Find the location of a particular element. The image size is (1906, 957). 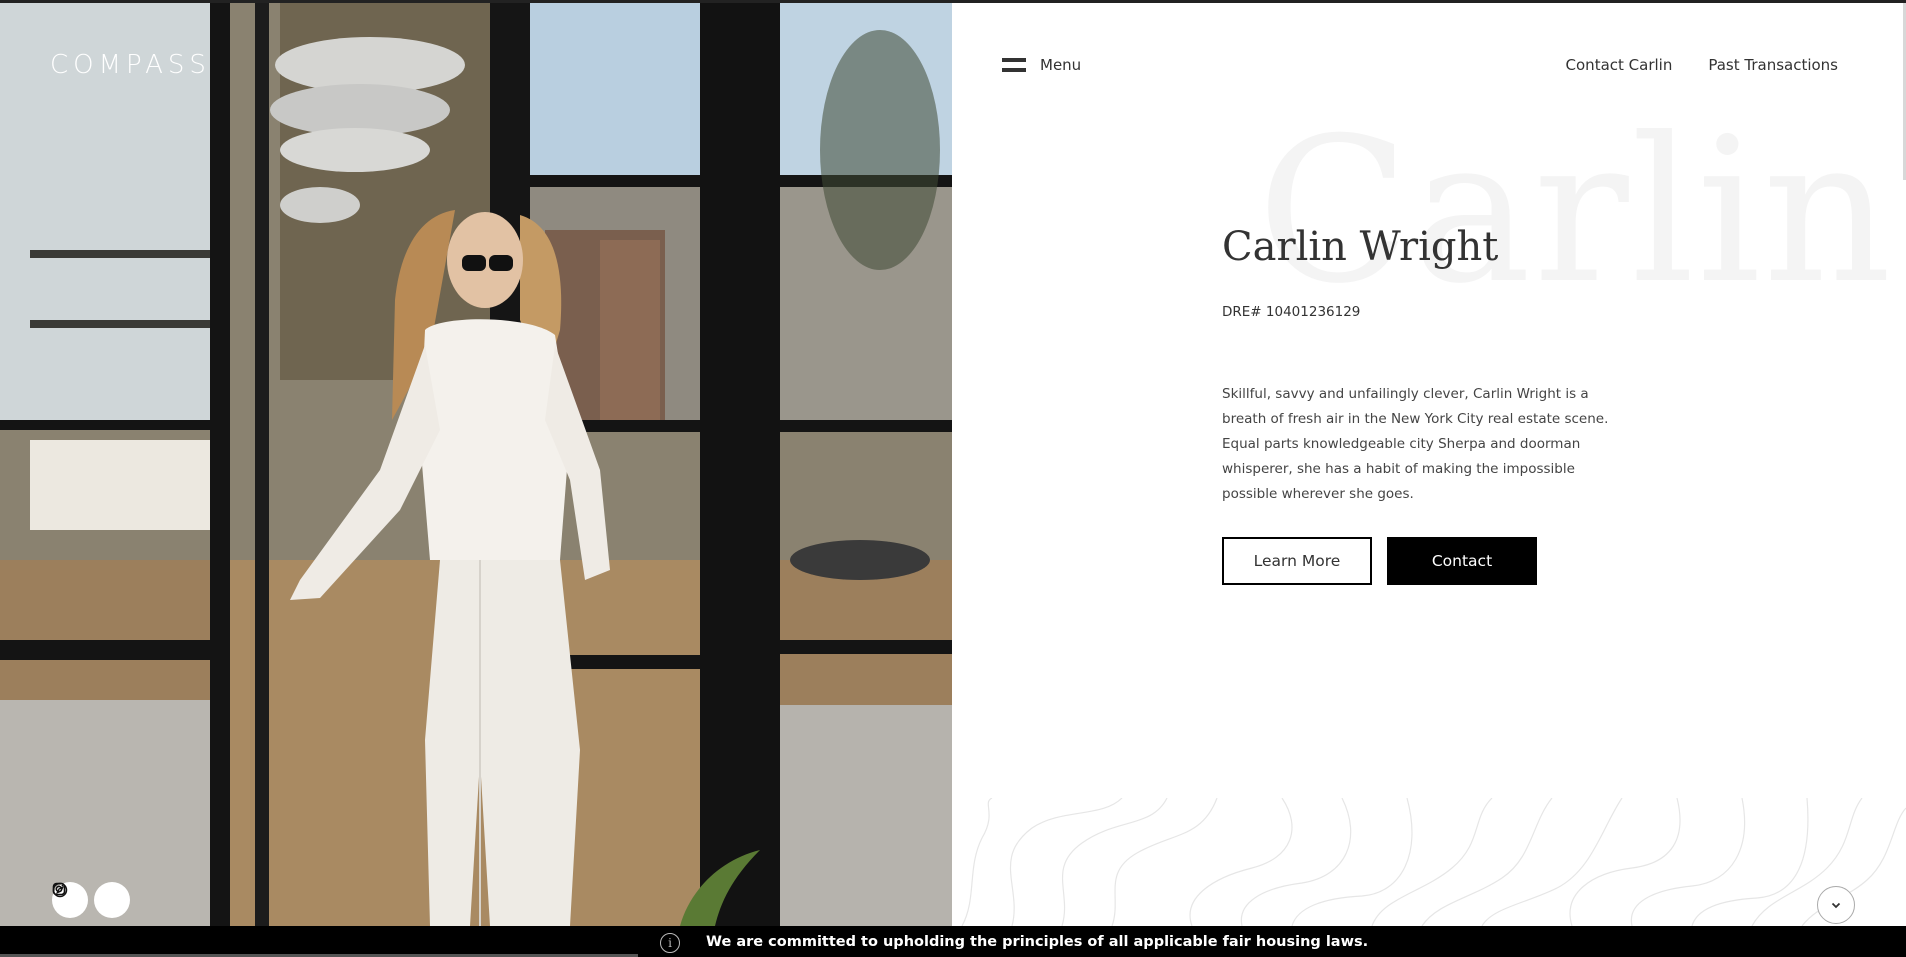

hamburger-icon is located at coordinates (1014, 65).